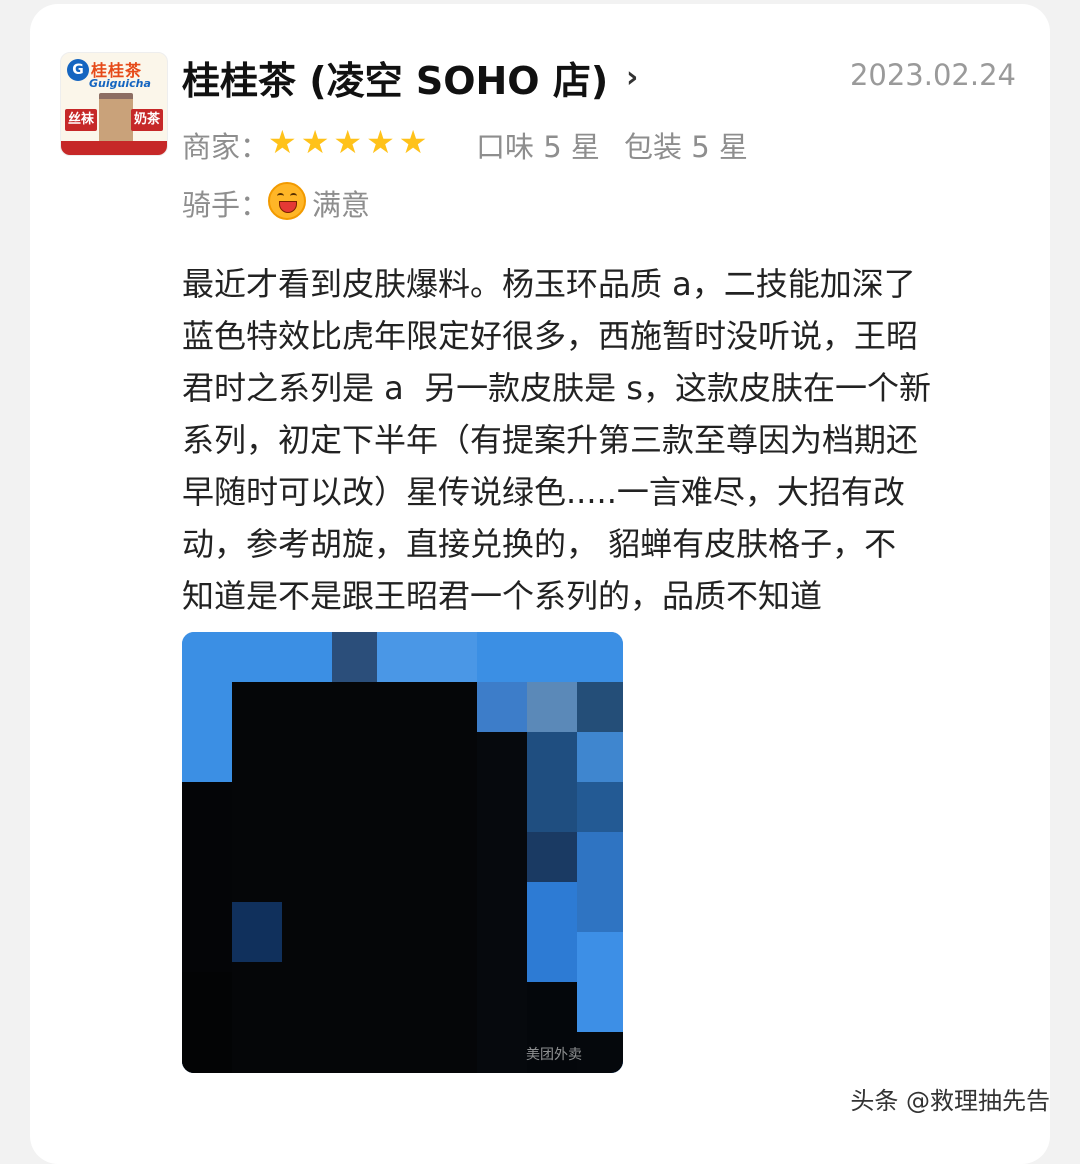 This screenshot has width=1080, height=1164. What do you see at coordinates (114, 148) in the screenshot?
I see `logo-bottom-bar` at bounding box center [114, 148].